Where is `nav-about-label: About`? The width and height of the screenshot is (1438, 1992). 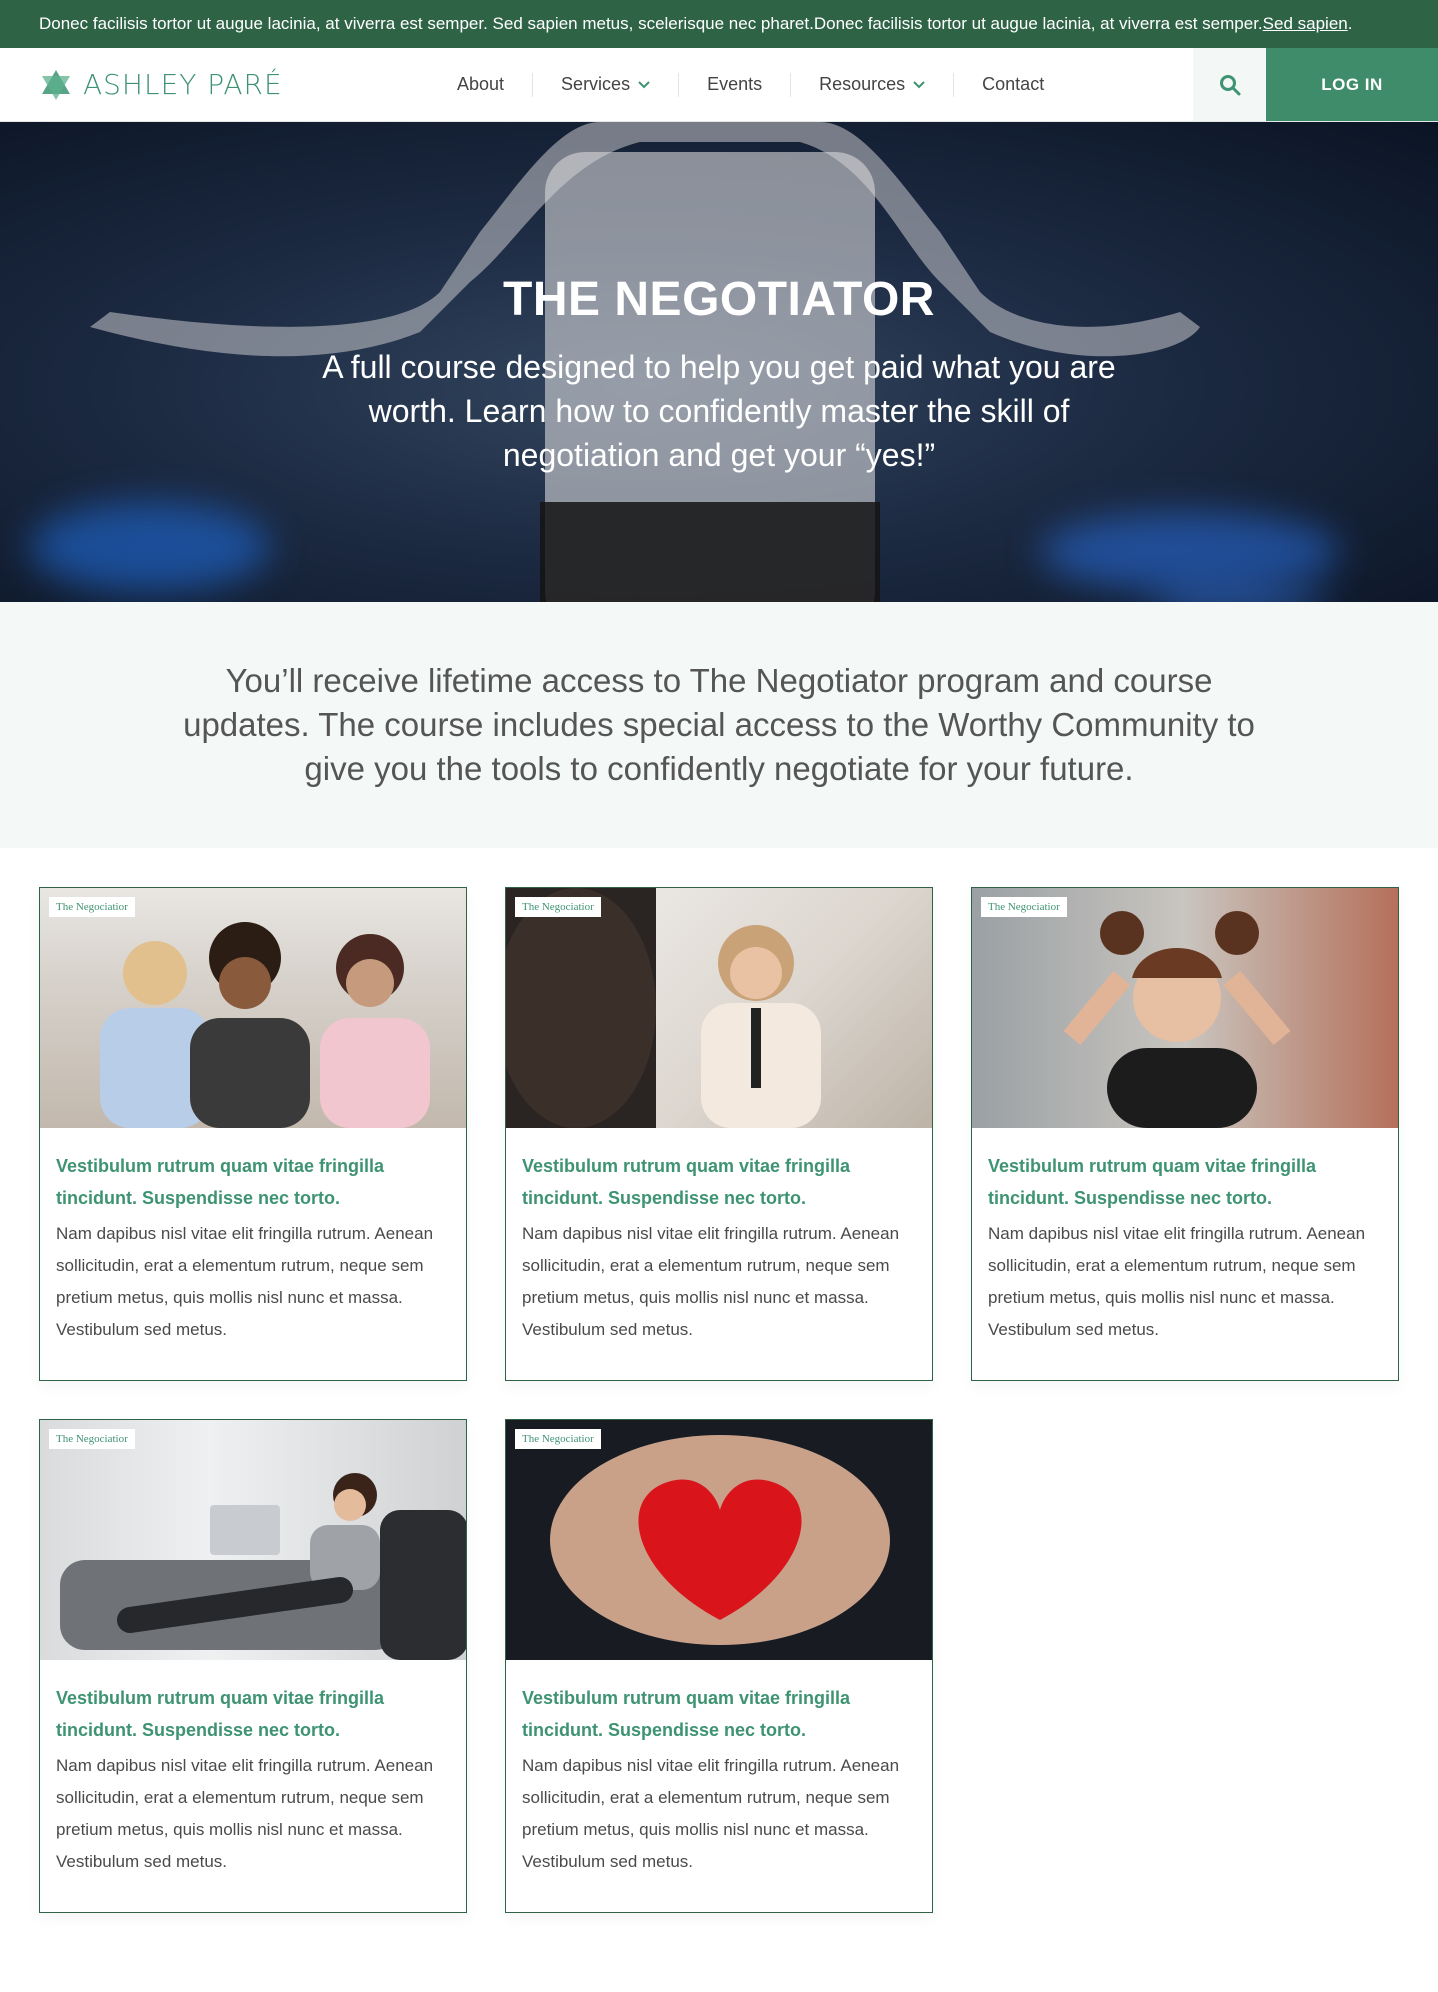 nav-about-label: About is located at coordinates (481, 84).